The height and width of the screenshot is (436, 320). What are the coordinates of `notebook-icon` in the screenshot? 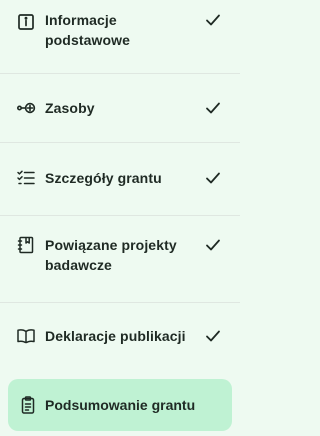 It's located at (26, 245).